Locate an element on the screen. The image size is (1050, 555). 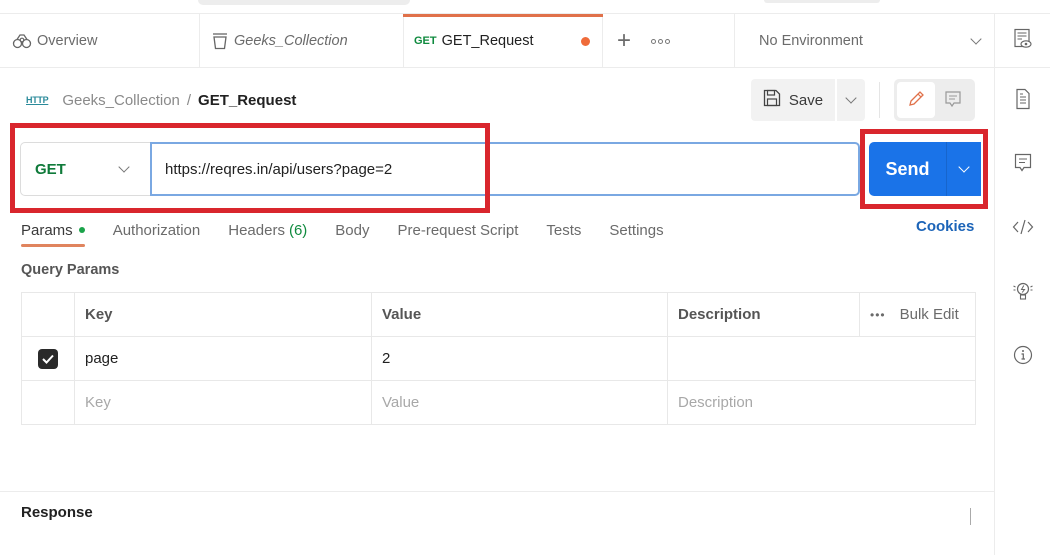
save-group: Save is located at coordinates (808, 100).